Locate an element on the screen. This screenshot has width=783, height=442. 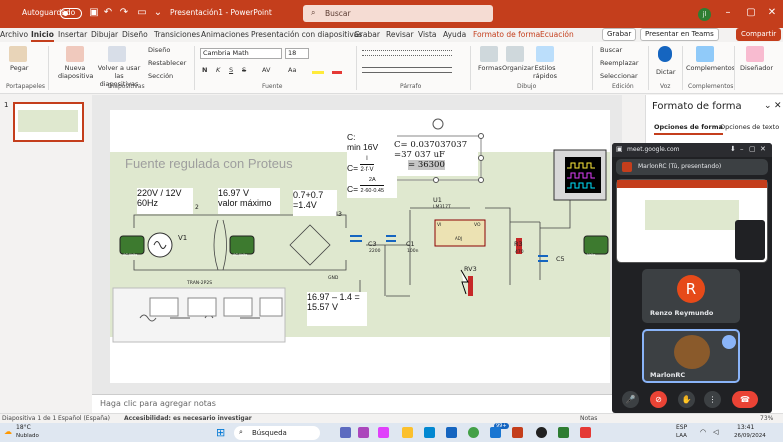
record-button: Grabar is located at coordinates (619, 34).